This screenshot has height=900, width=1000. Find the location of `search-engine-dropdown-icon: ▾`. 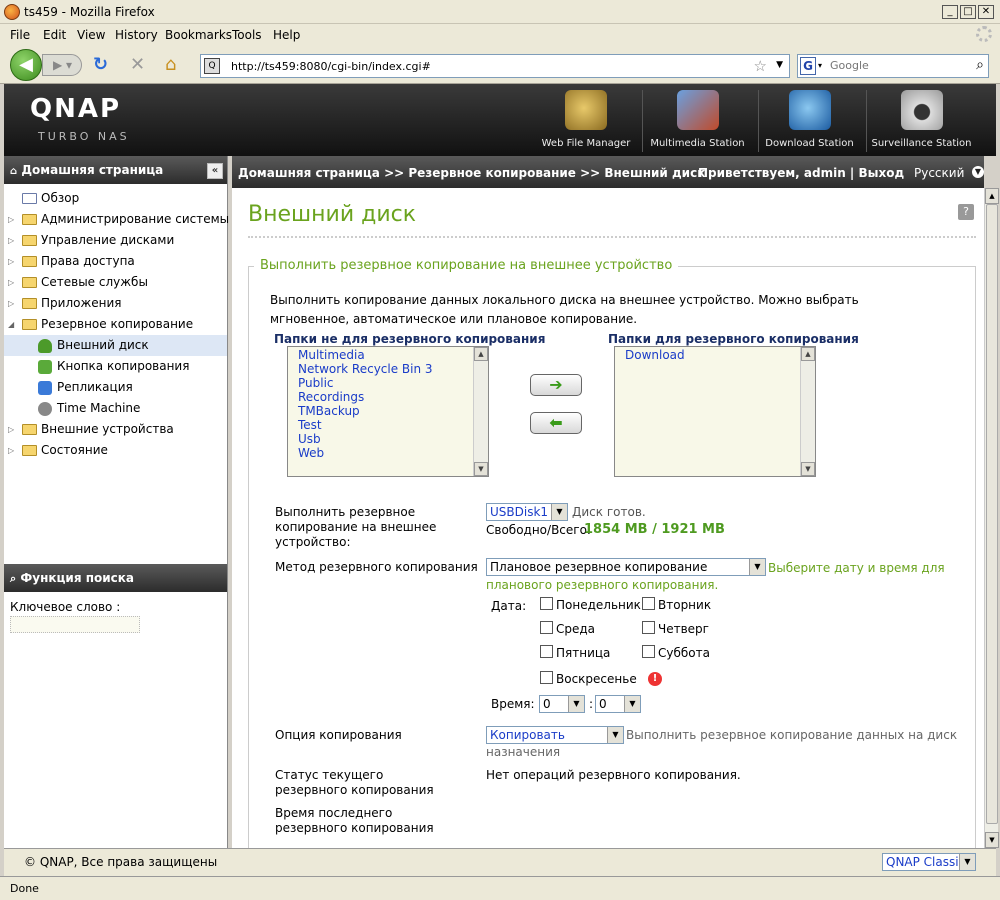

search-engine-dropdown-icon: ▾ is located at coordinates (820, 65).